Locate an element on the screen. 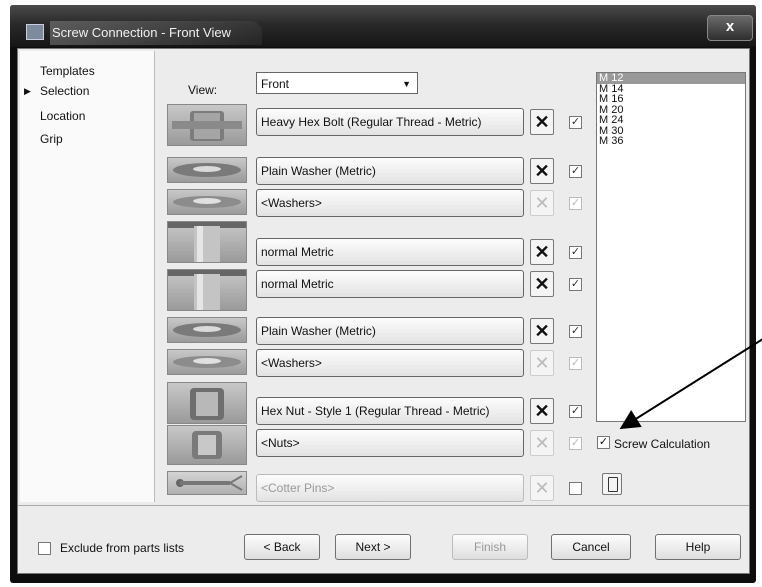 The image size is (762, 587). bolt-thumbnail is located at coordinates (207, 125).